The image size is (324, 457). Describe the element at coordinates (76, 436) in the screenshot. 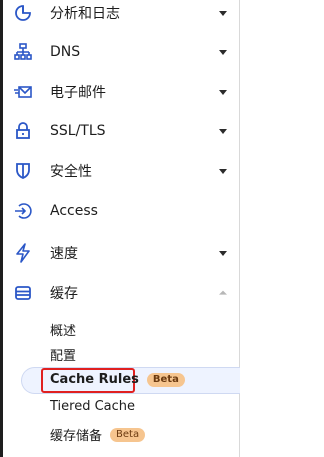

I see `submenu-item-label: 缓存储备` at that location.